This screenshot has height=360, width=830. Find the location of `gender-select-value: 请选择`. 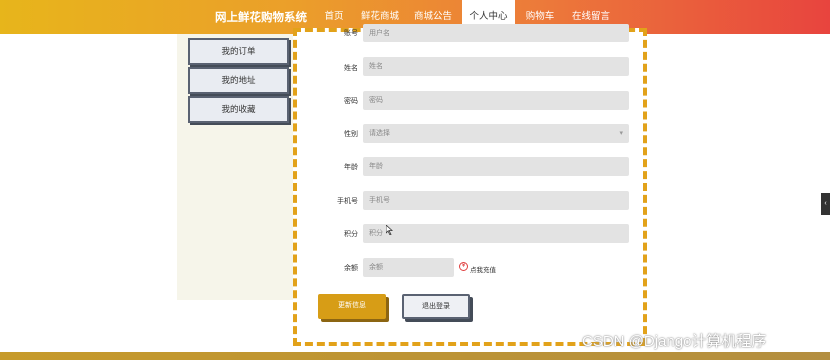

gender-select-value: 请选择 is located at coordinates (379, 133).